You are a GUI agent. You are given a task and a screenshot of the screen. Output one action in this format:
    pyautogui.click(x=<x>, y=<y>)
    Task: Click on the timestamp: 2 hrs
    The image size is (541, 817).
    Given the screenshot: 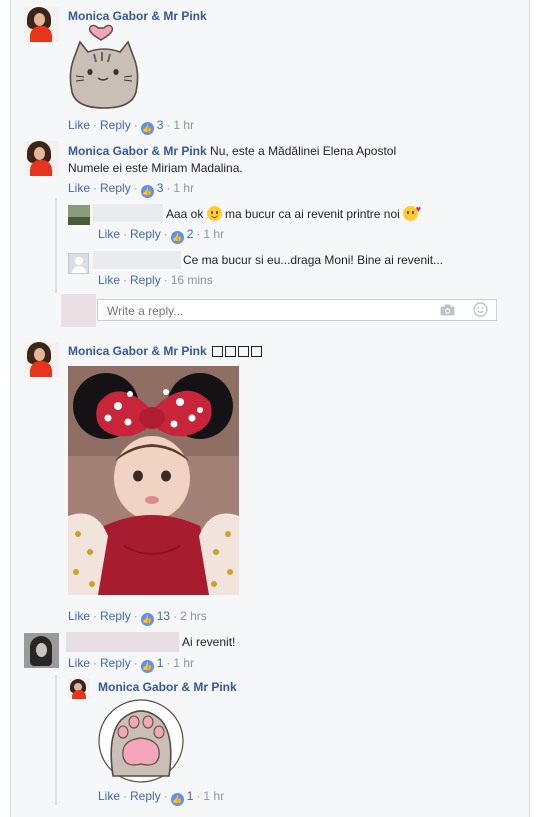 What is the action you would take?
    pyautogui.click(x=193, y=616)
    